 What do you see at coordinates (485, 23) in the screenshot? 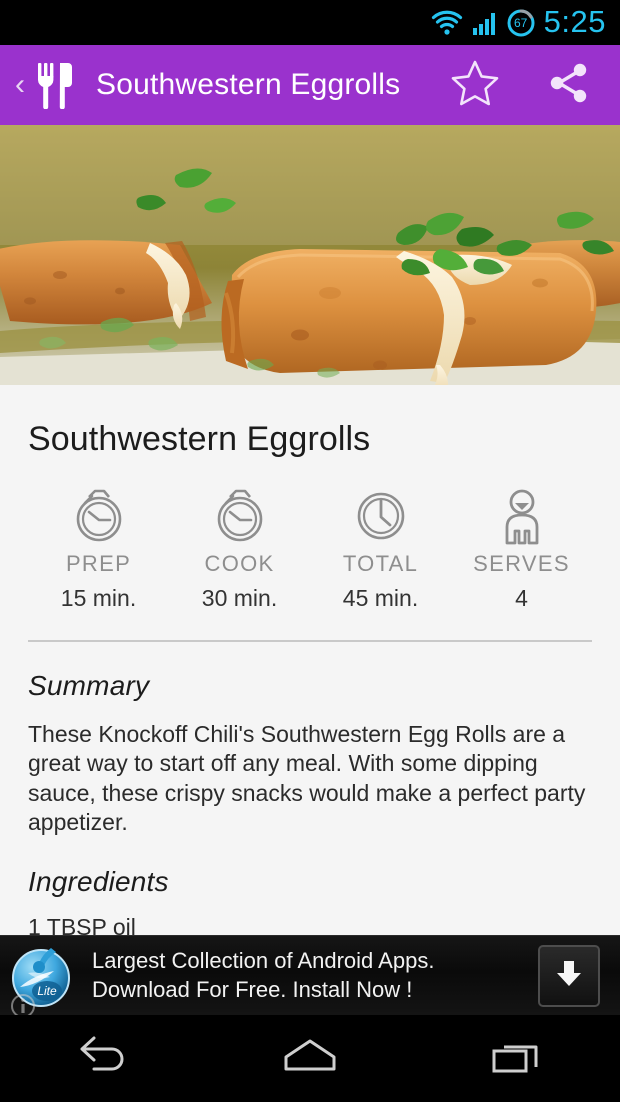
I see `cellular-signal-icon` at bounding box center [485, 23].